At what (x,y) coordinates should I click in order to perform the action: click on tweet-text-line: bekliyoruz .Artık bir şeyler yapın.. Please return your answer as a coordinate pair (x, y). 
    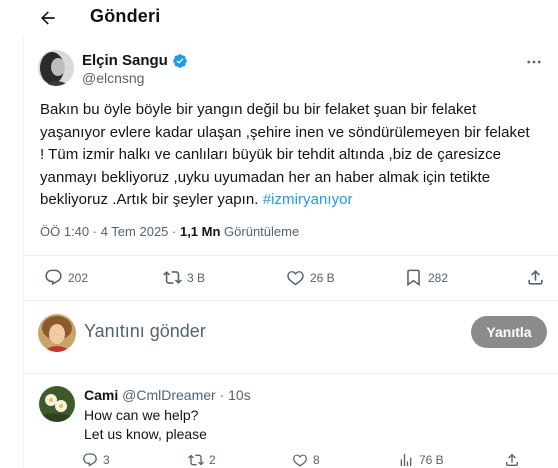
    Looking at the image, I should click on (151, 199).